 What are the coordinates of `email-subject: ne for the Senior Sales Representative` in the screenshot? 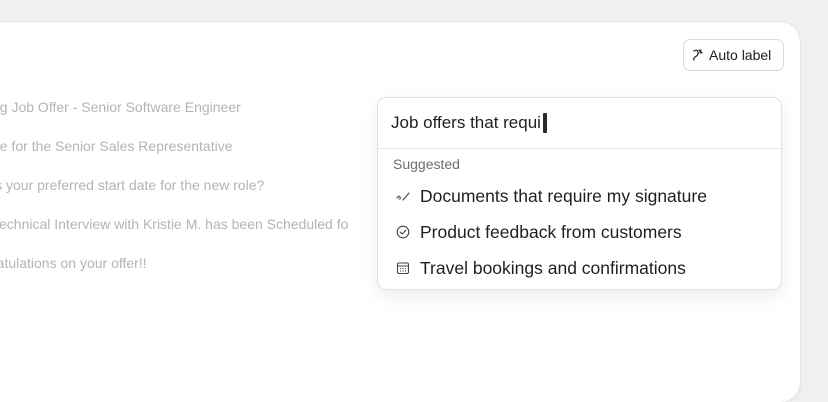 It's located at (116, 146).